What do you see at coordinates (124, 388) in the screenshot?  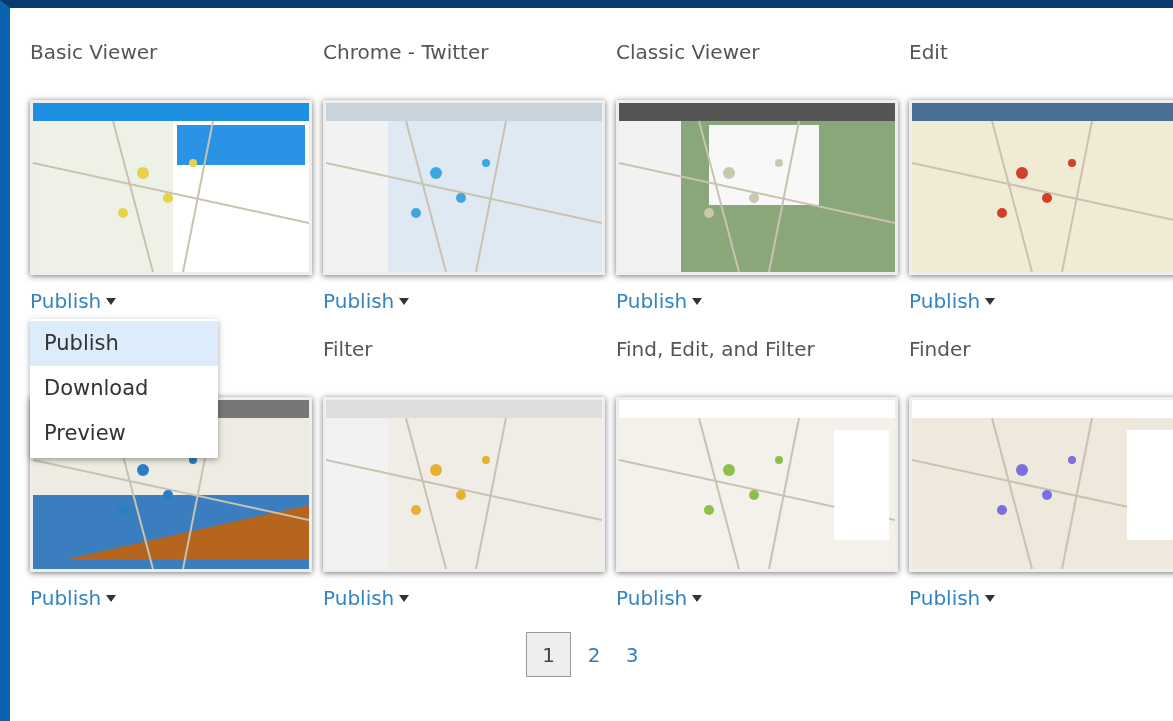 I see `menu-item: Download` at bounding box center [124, 388].